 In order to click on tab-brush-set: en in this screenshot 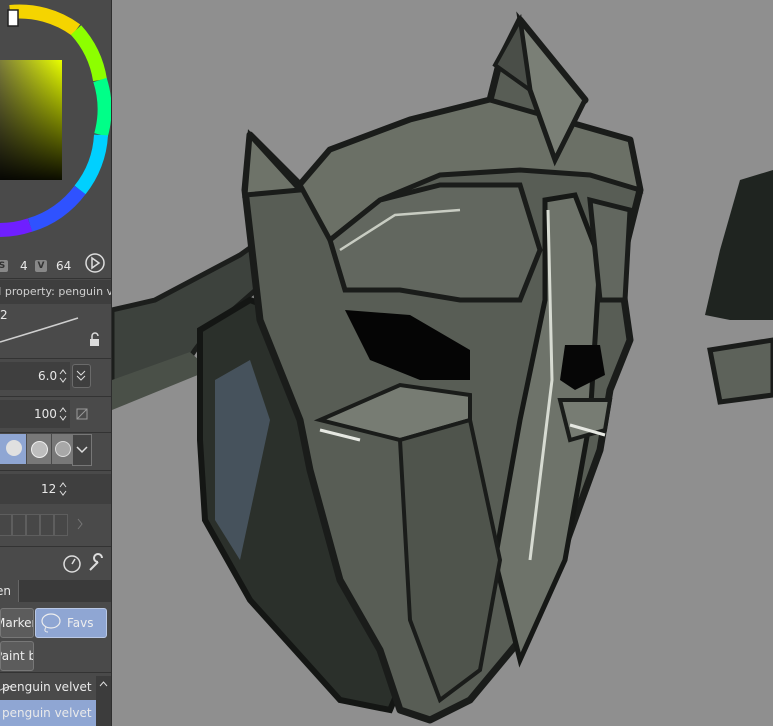, I will do `click(9, 591)`.